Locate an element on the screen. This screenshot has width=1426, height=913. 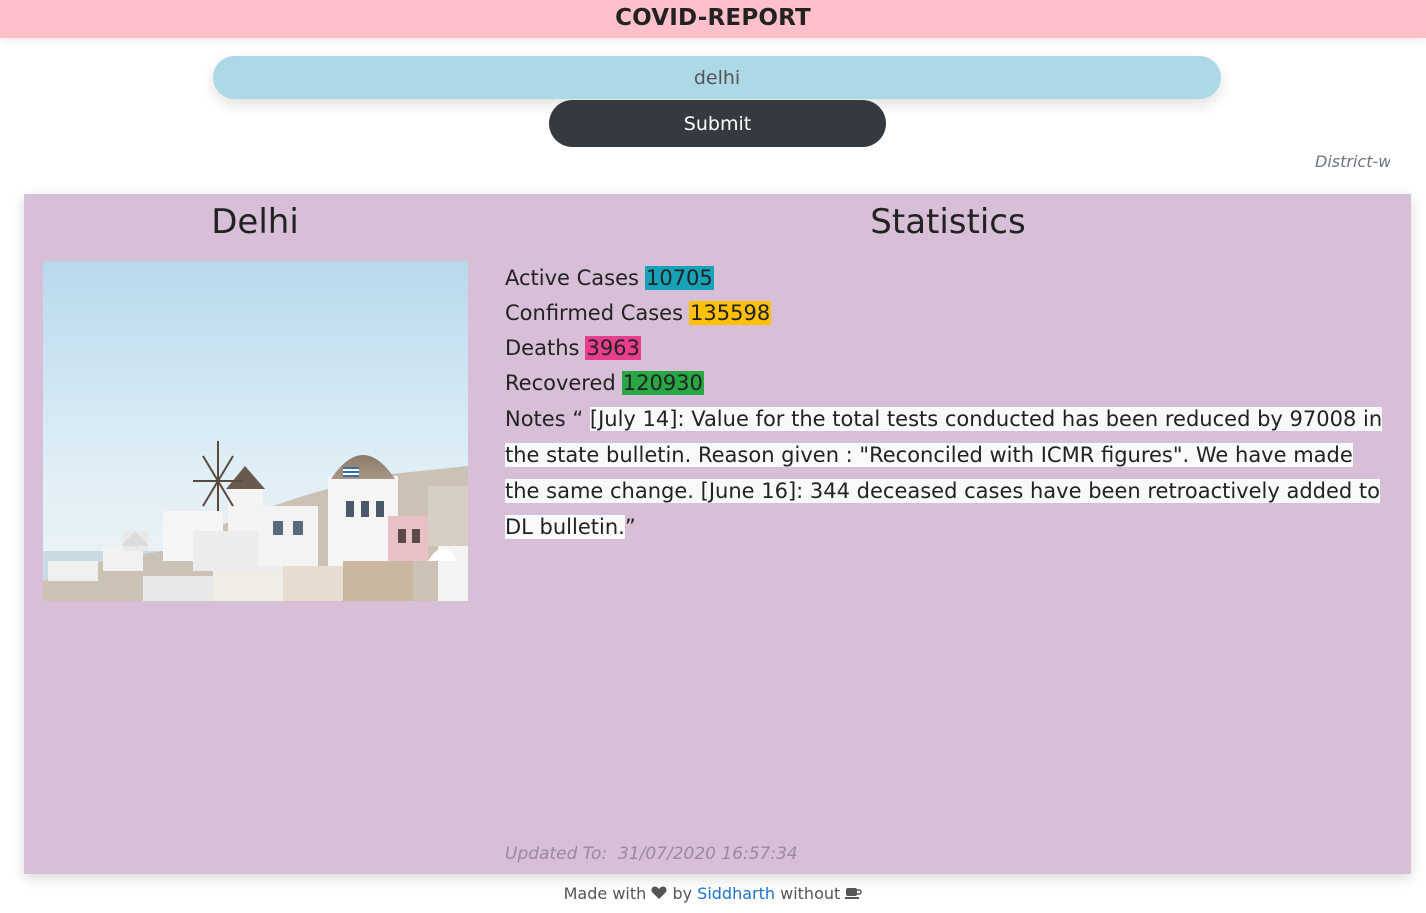
city-name: Delhi is located at coordinates (255, 222).